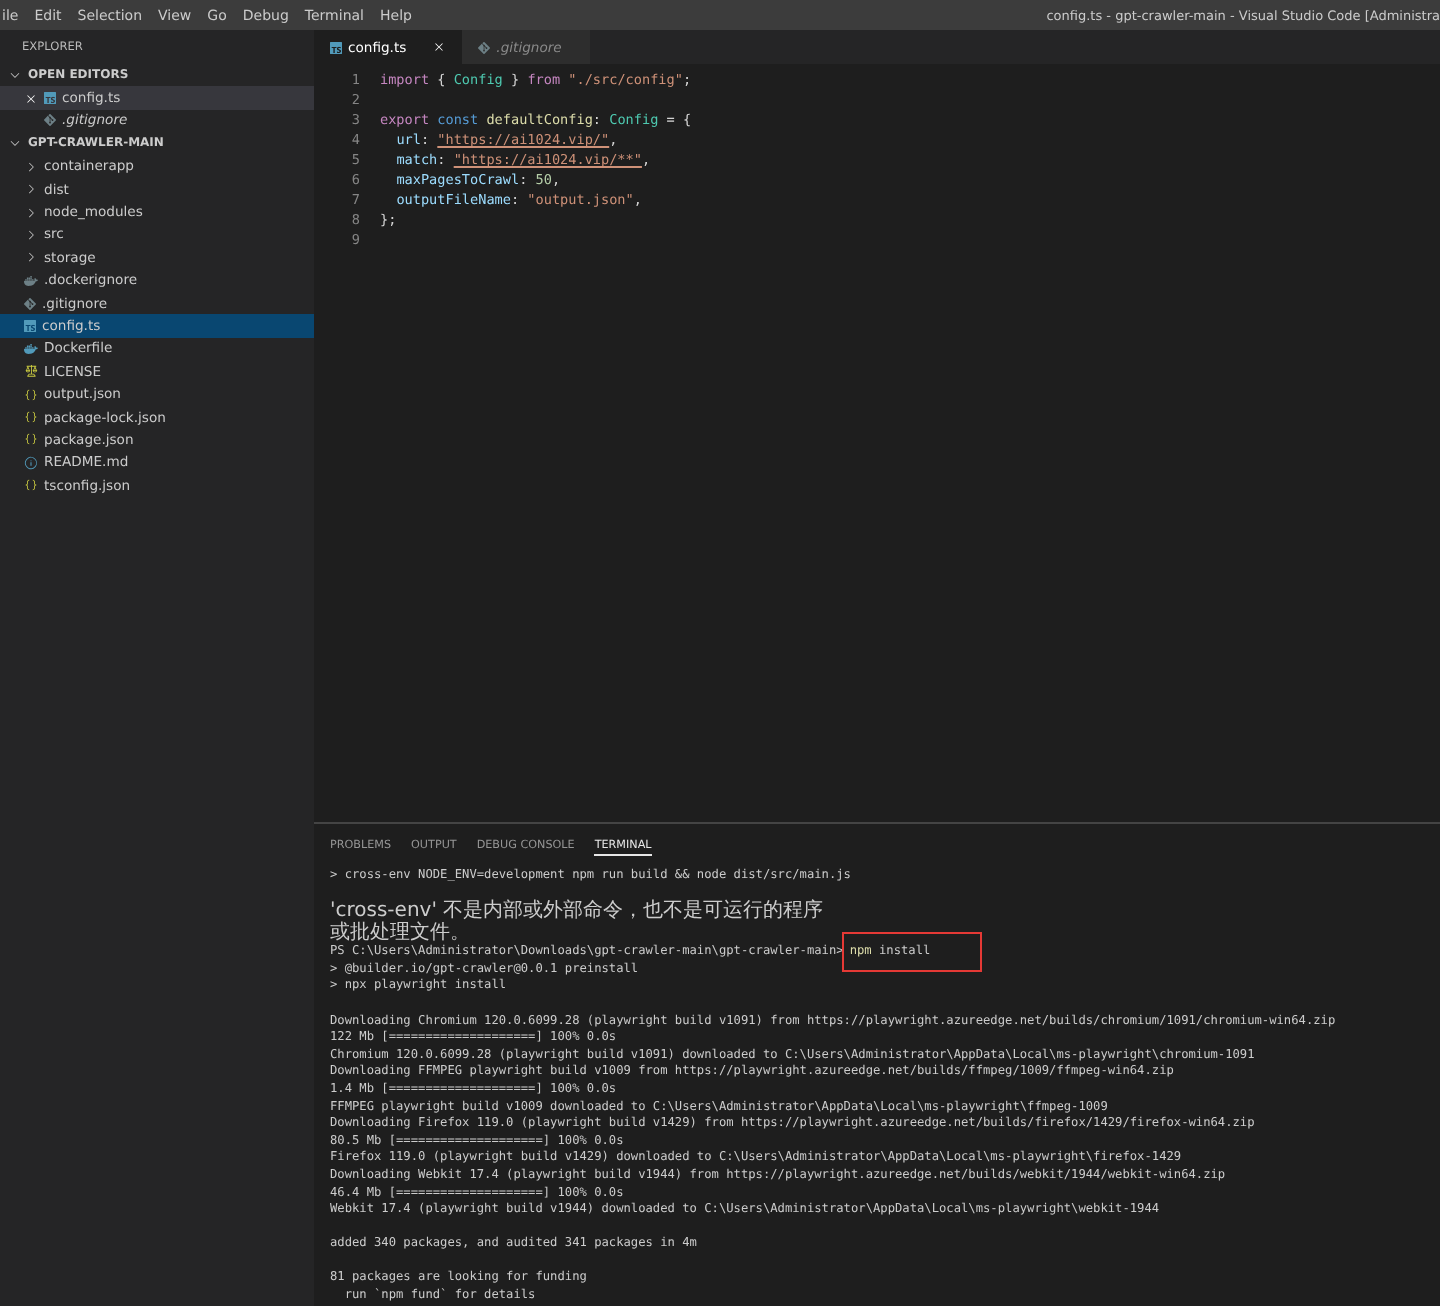 The image size is (1440, 1306). I want to click on scales-icon, so click(31, 371).